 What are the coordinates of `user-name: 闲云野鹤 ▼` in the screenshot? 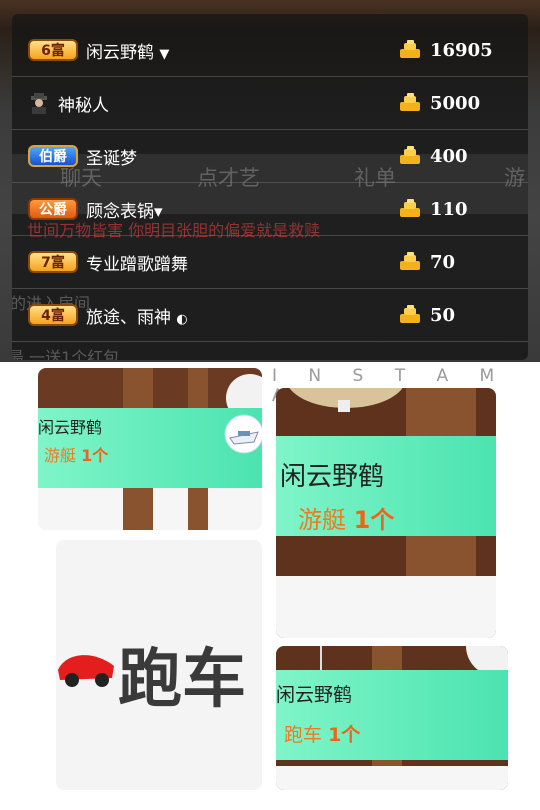 It's located at (128, 52).